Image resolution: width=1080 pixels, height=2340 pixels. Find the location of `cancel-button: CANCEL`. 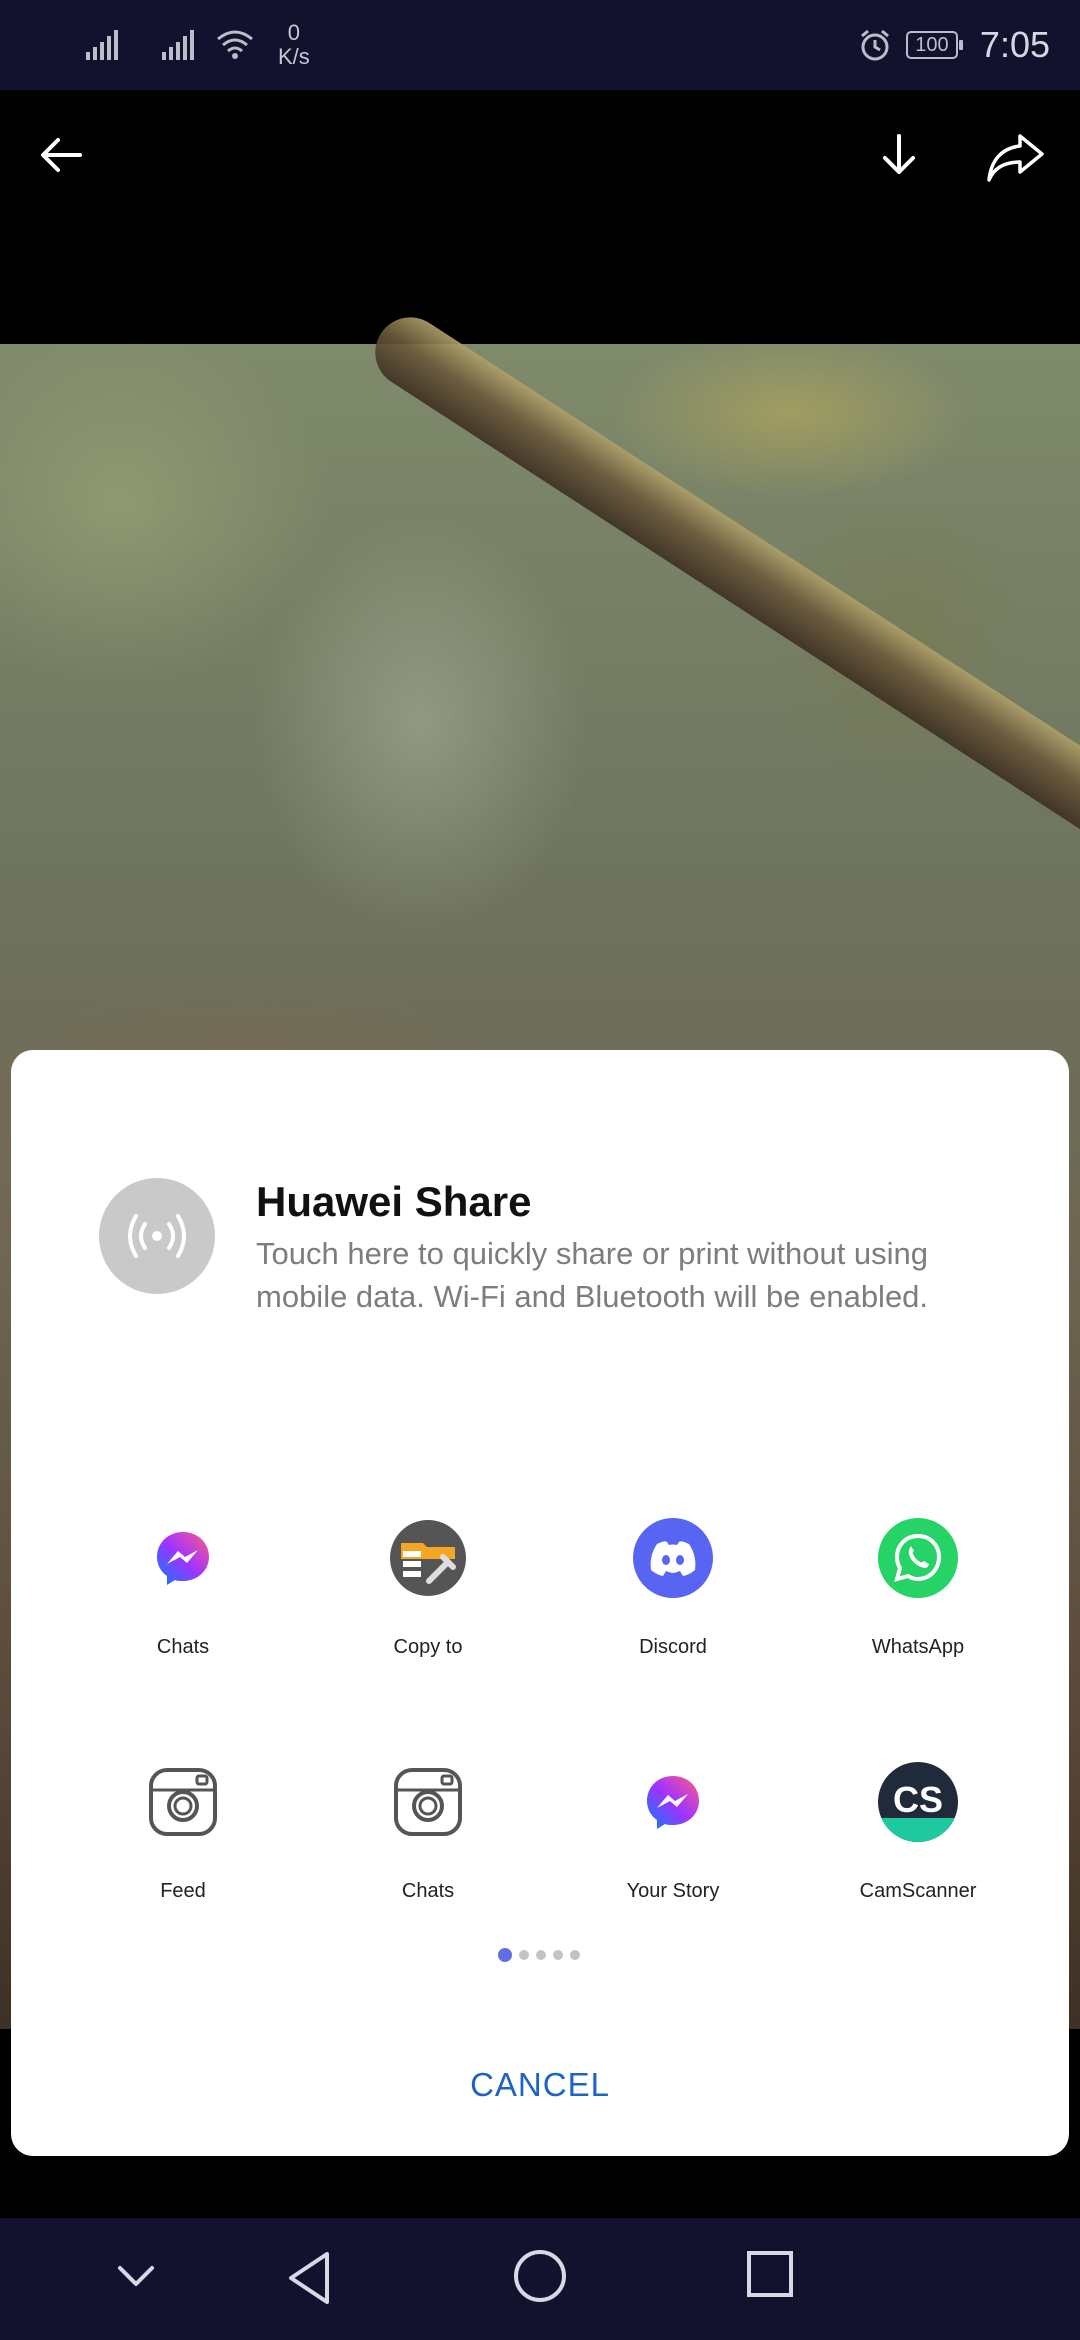

cancel-button: CANCEL is located at coordinates (540, 2085).